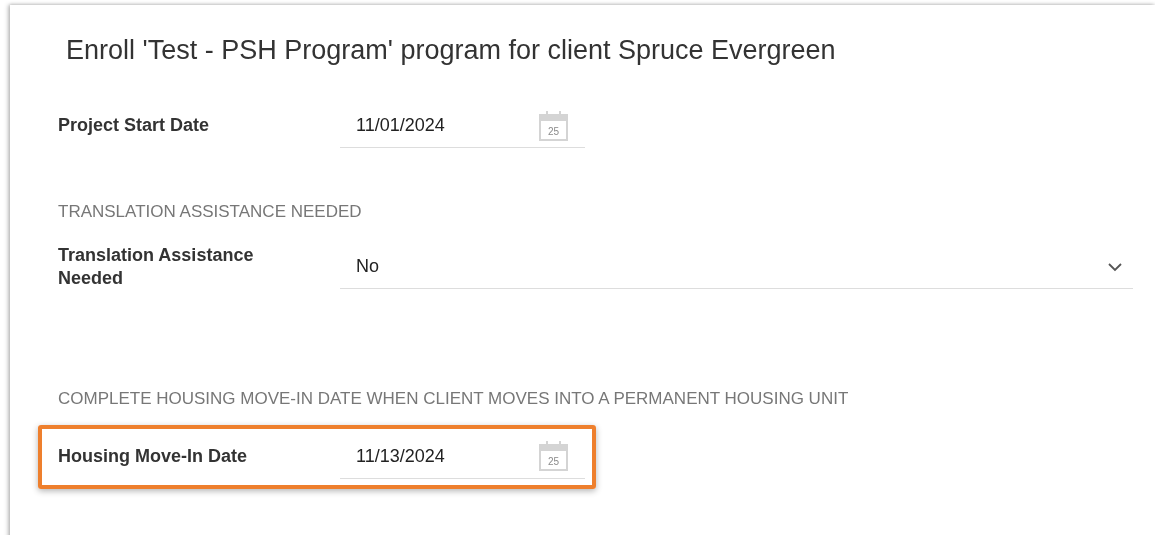 The height and width of the screenshot is (535, 1155). I want to click on date-field: 11/13/2024 25, so click(462, 456).